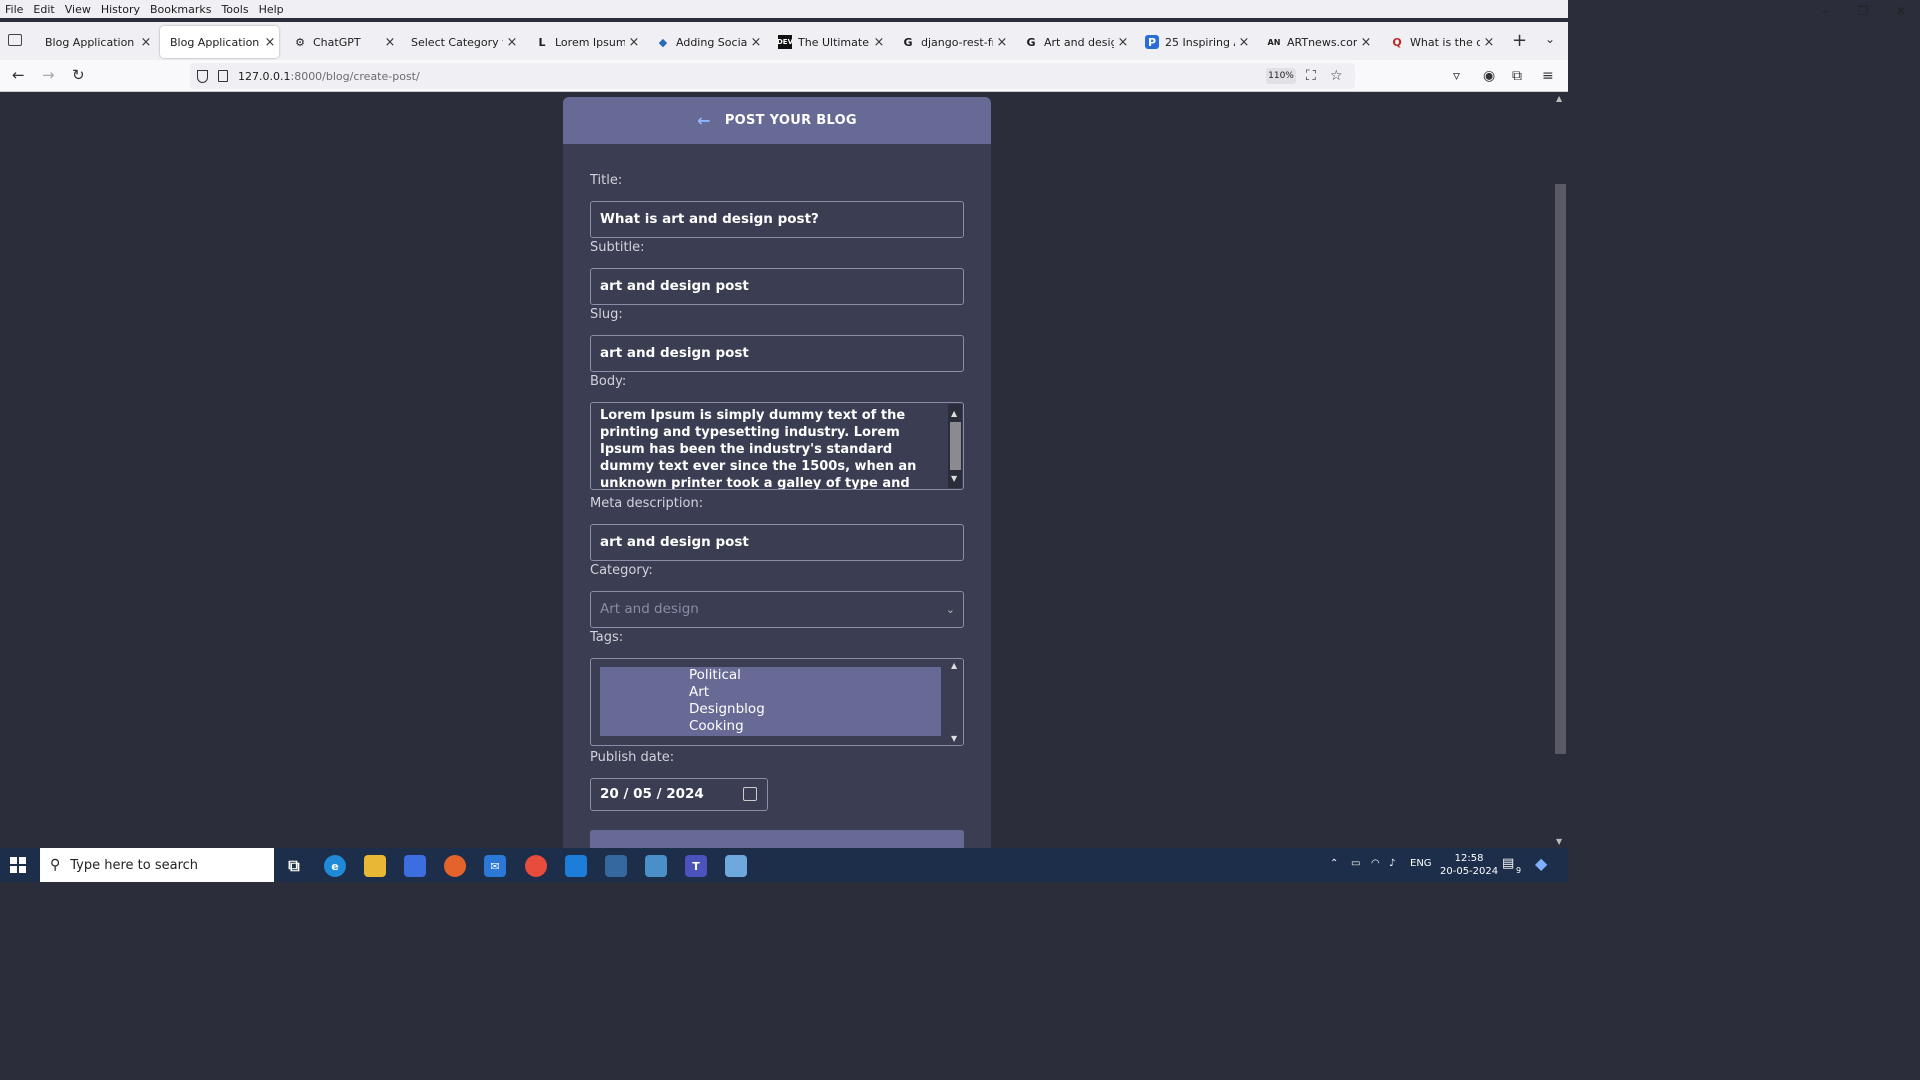 This screenshot has width=1920, height=1080. I want to click on page-scrollbar-thumb, so click(1560, 469).